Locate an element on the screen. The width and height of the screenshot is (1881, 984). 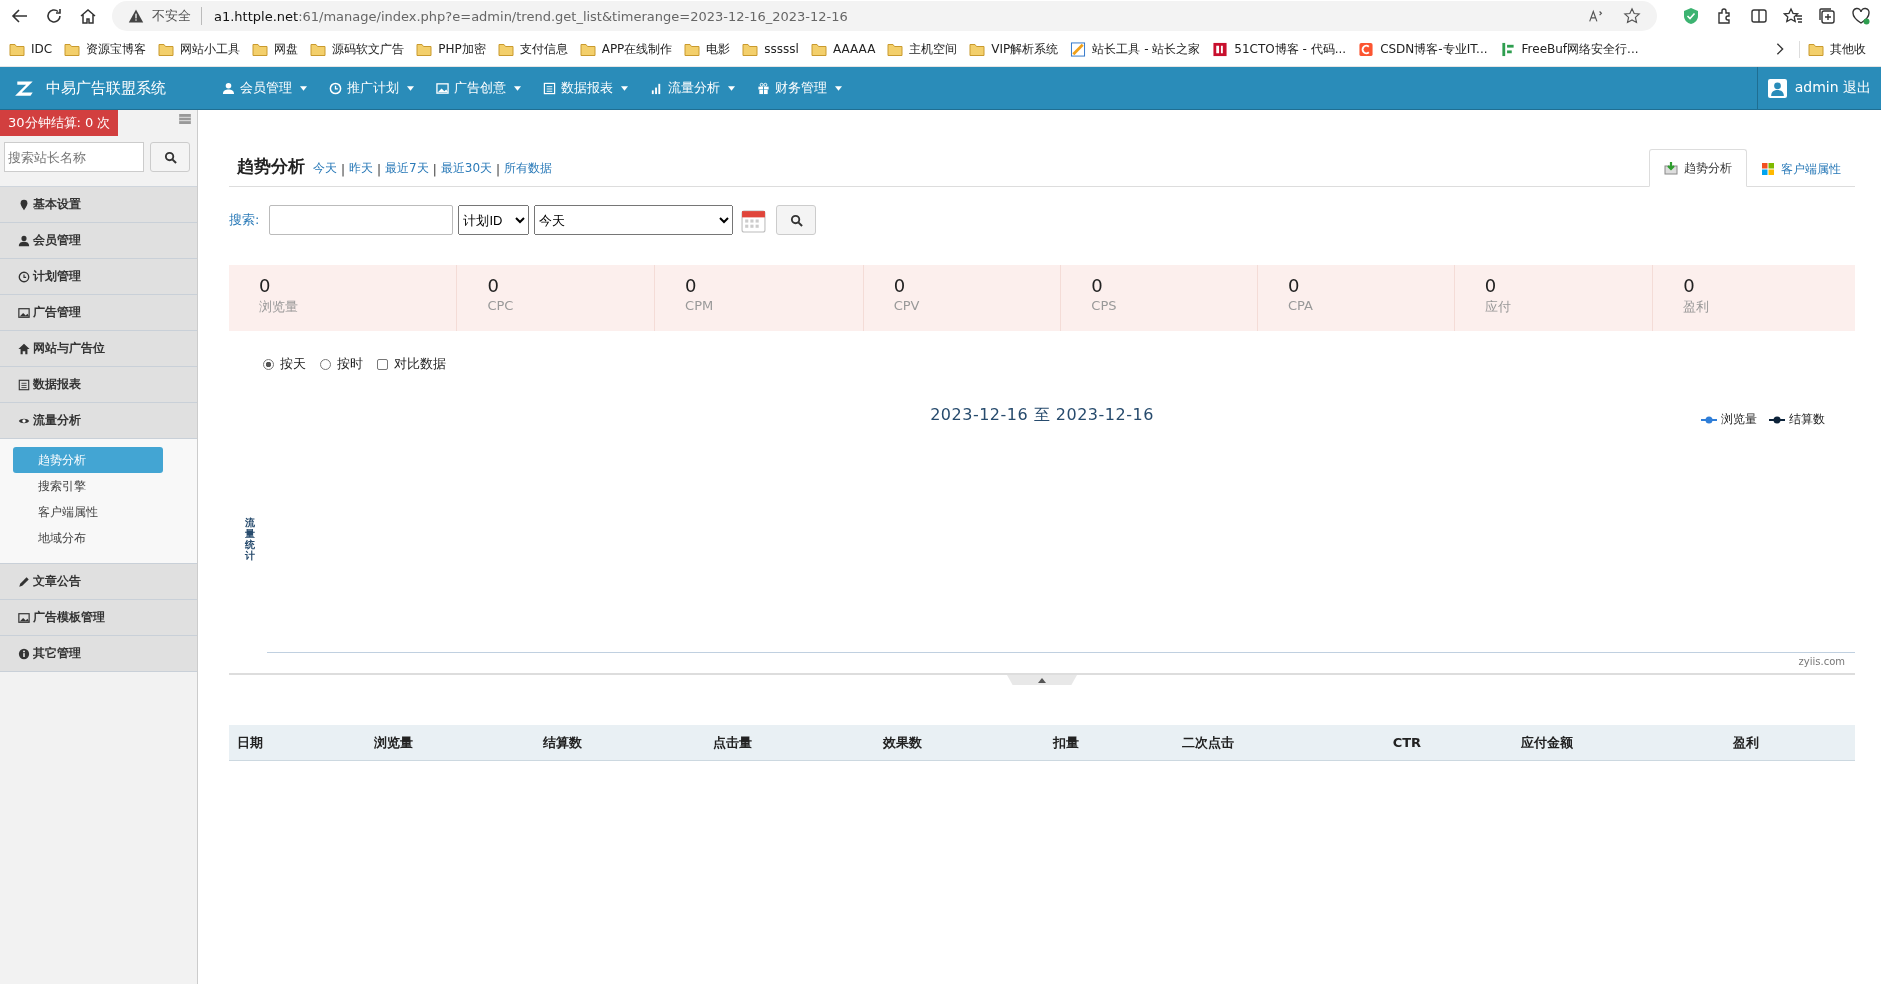
sidebar-section: 会员管理 is located at coordinates (98, 241).